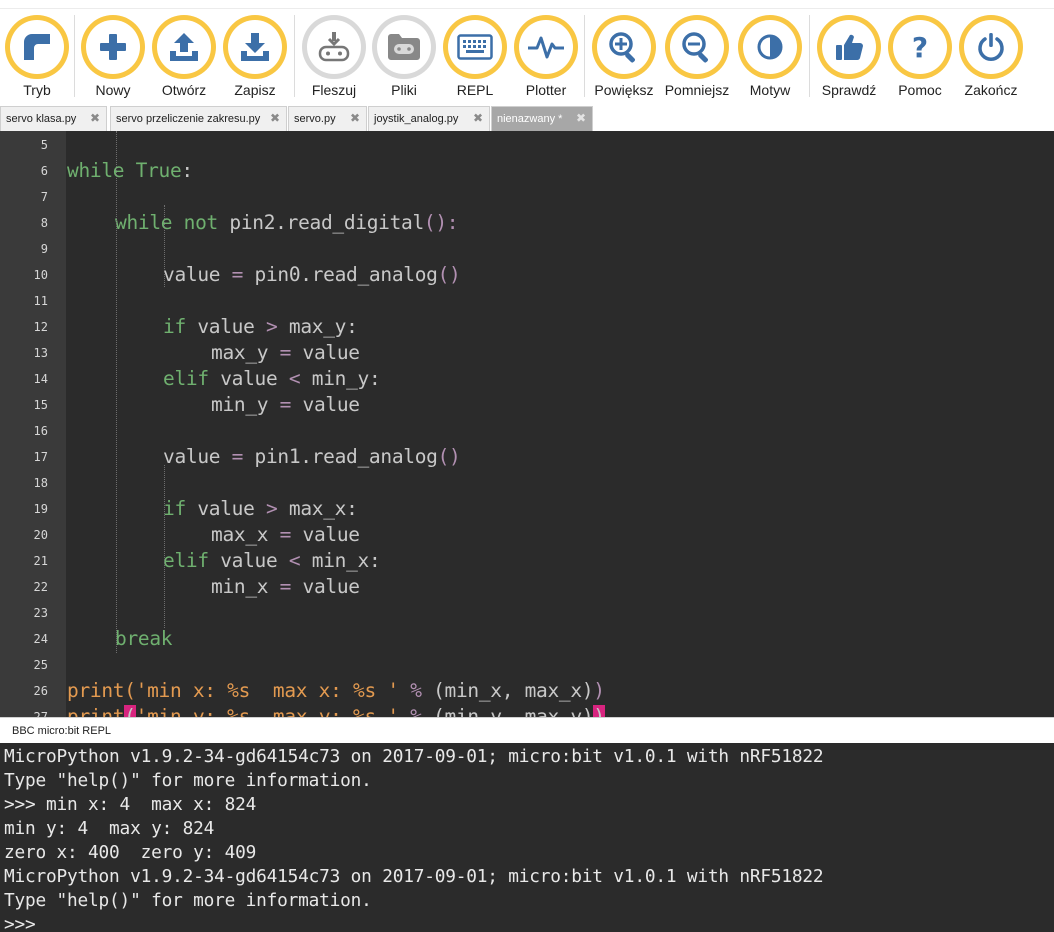 The image size is (1054, 932). I want to click on plotter-button: Plotter, so click(546, 57).